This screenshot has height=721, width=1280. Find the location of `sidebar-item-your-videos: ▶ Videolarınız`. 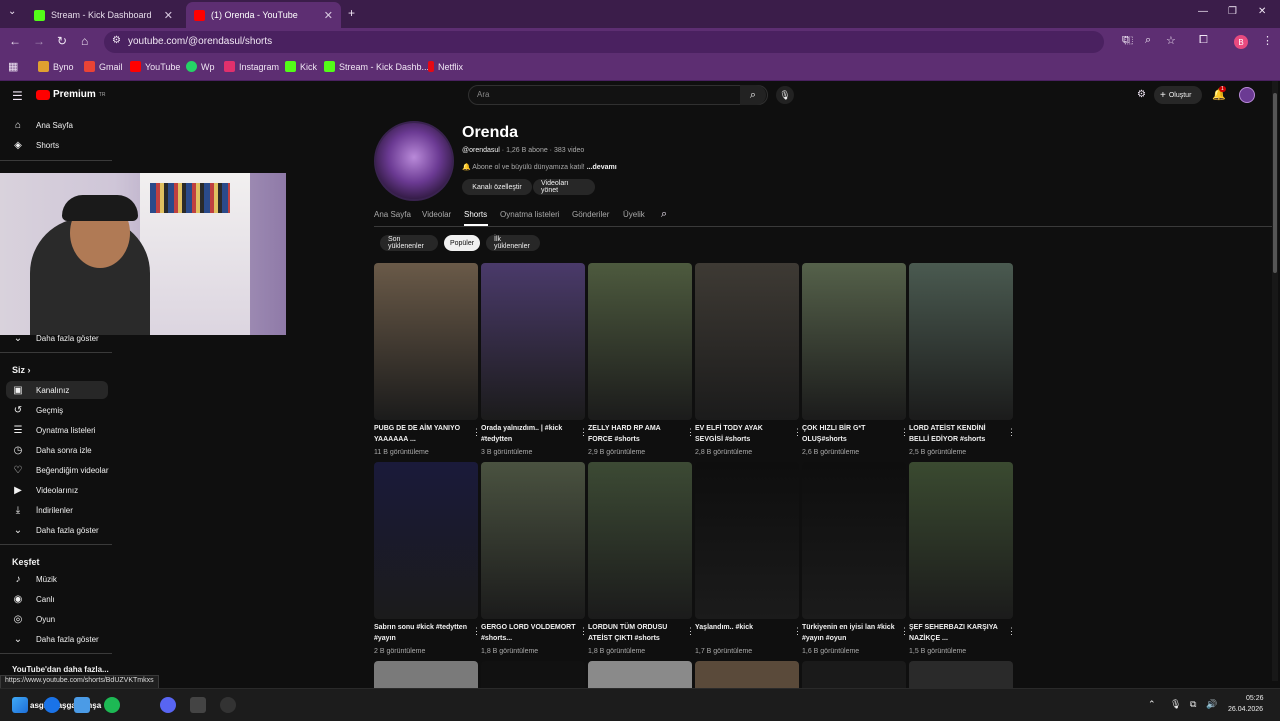

sidebar-item-your-videos: ▶ Videolarınız is located at coordinates (45, 490).